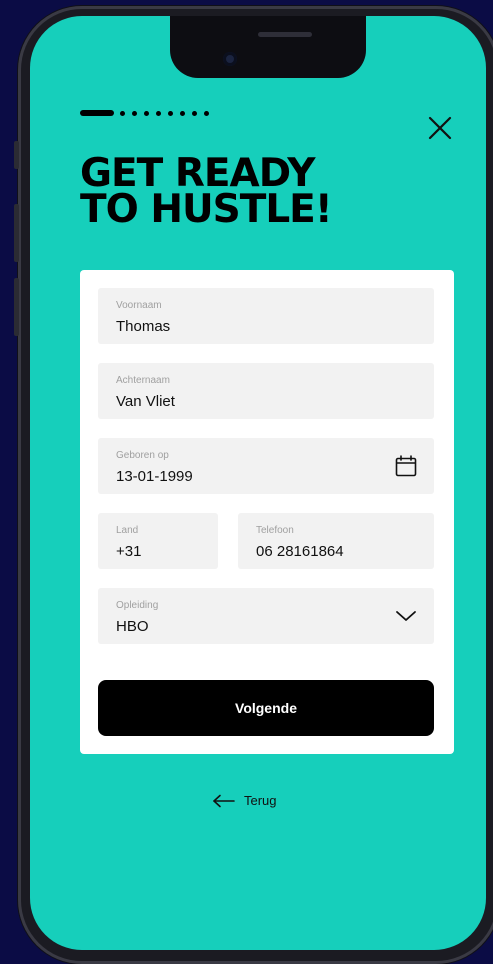 The width and height of the screenshot is (493, 964). What do you see at coordinates (300, 551) in the screenshot?
I see `phone-value: 06 28161864` at bounding box center [300, 551].